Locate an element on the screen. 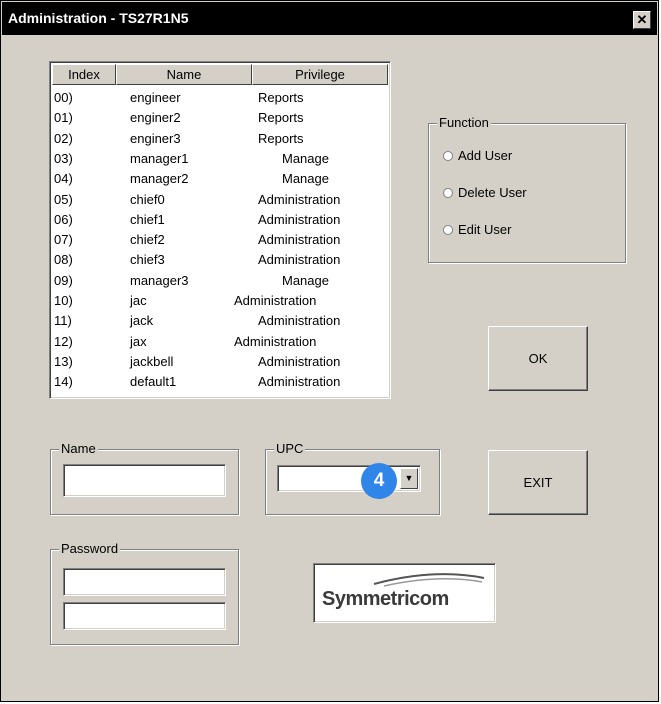 The image size is (661, 704). row-name: jax is located at coordinates (138, 341).